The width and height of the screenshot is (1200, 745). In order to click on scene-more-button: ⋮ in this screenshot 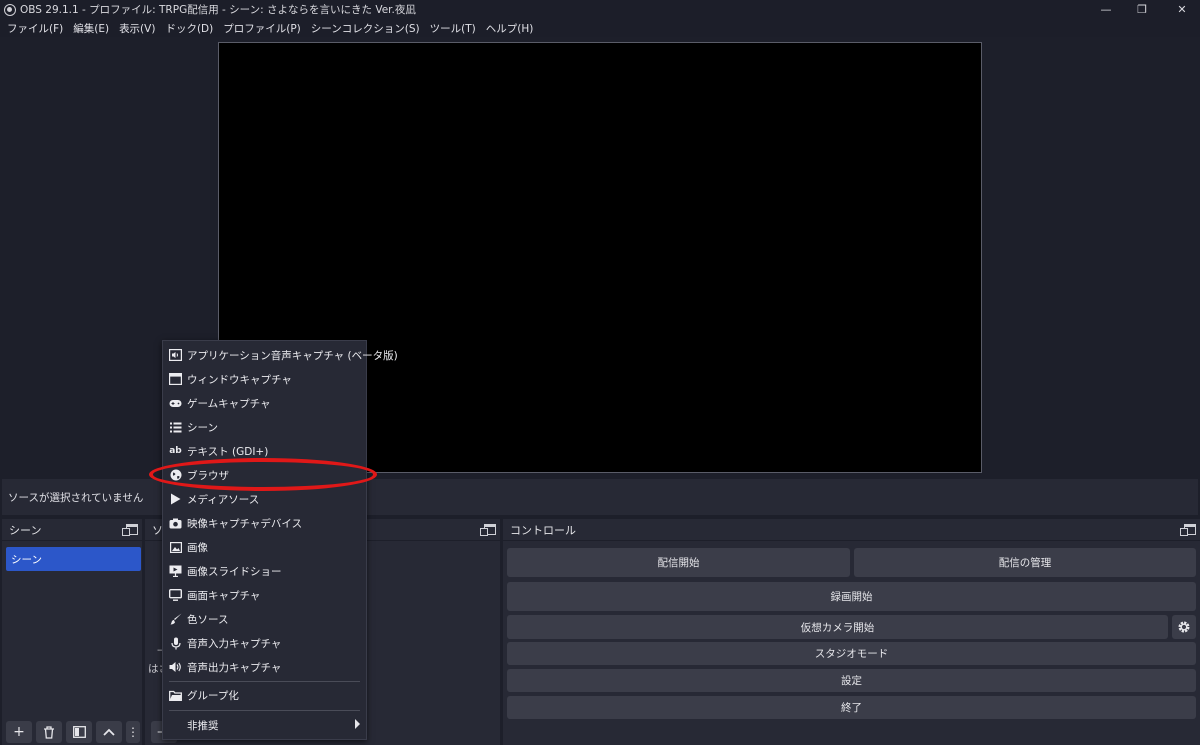, I will do `click(133, 732)`.